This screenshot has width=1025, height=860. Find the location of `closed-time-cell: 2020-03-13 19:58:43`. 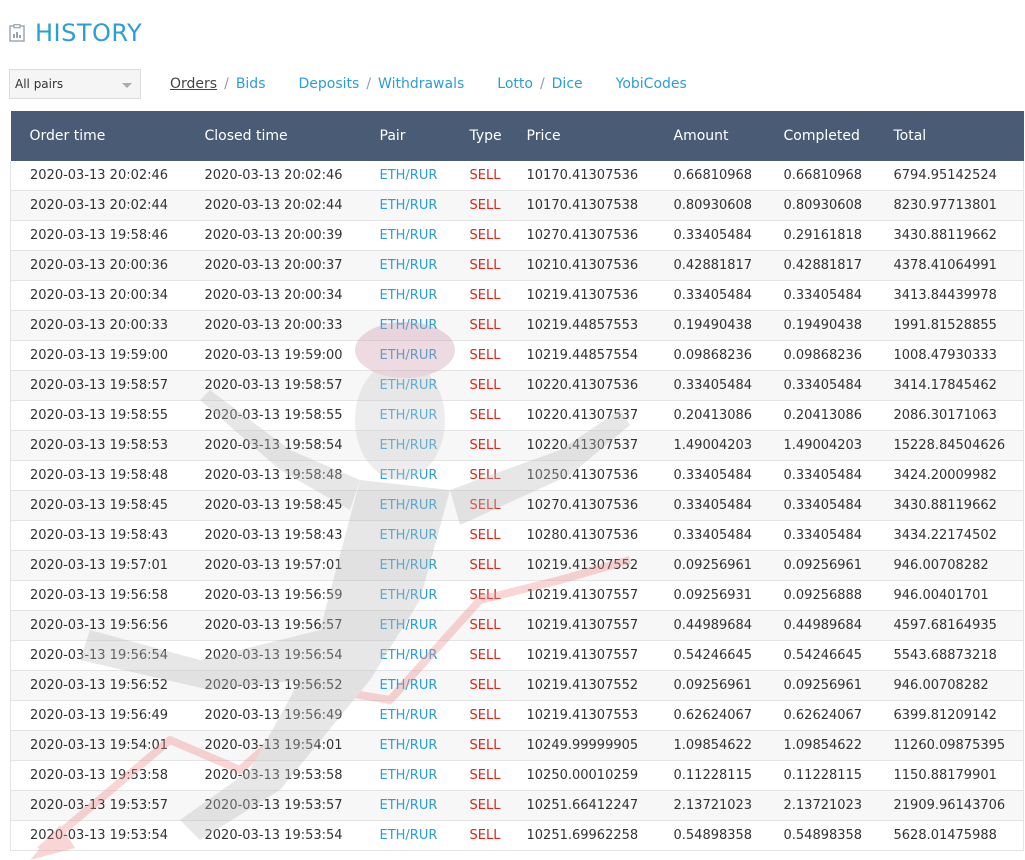

closed-time-cell: 2020-03-13 19:58:43 is located at coordinates (292, 535).